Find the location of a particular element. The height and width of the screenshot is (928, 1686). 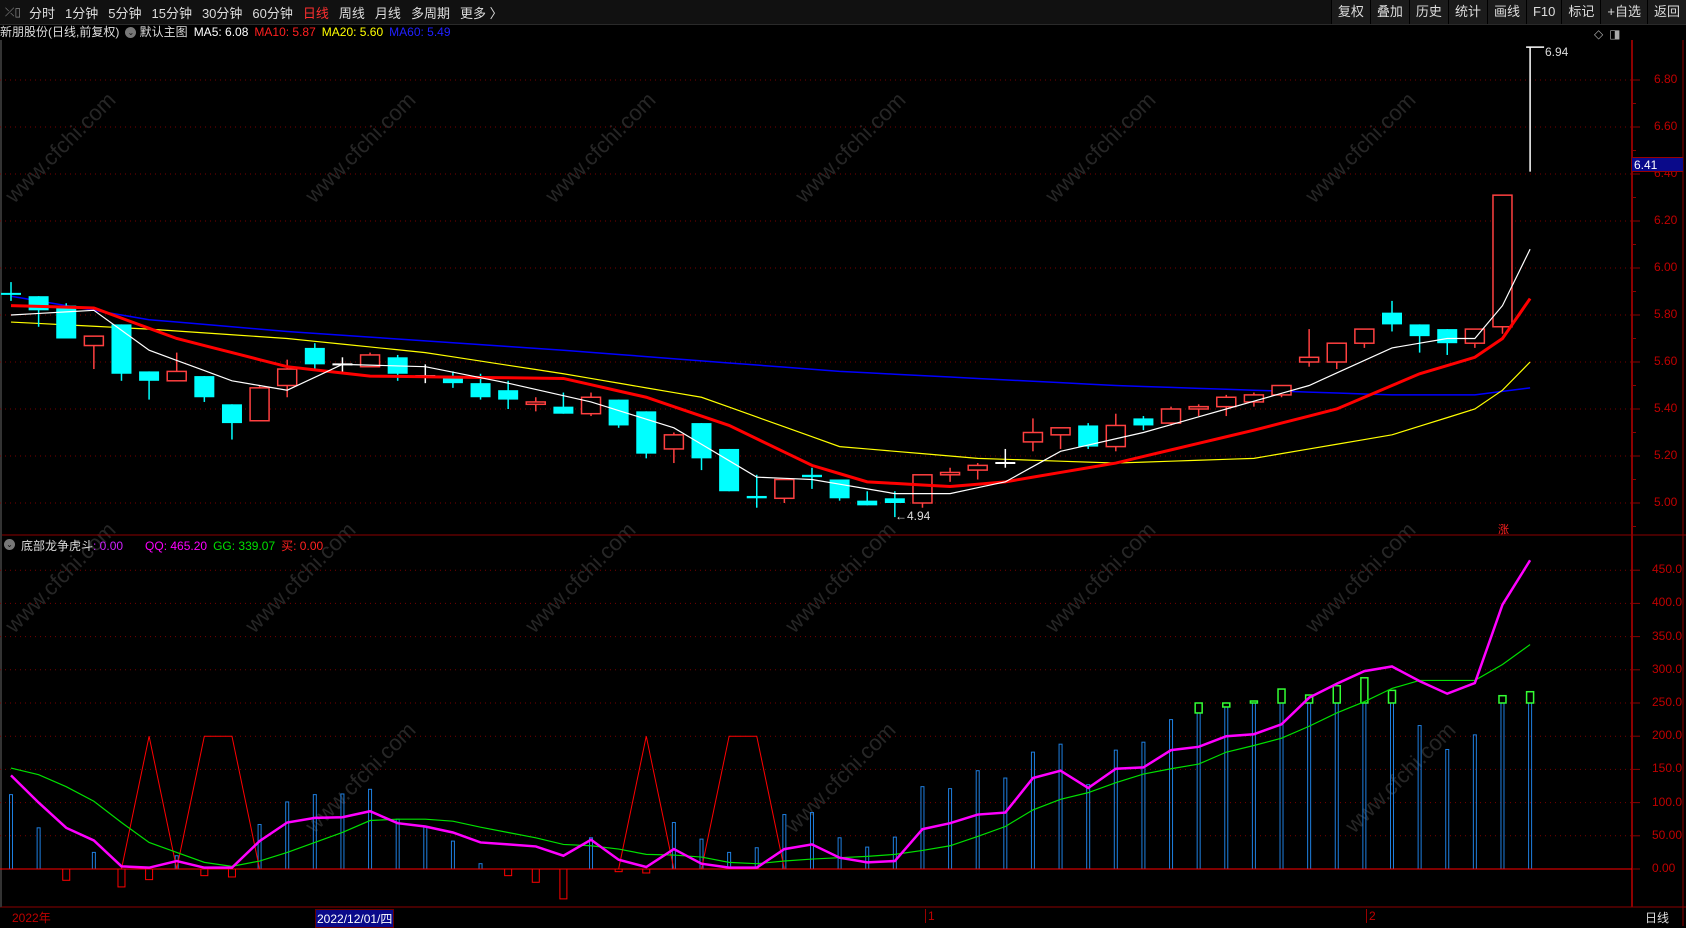

last-price-label: 6.41 is located at coordinates (1657, 164).